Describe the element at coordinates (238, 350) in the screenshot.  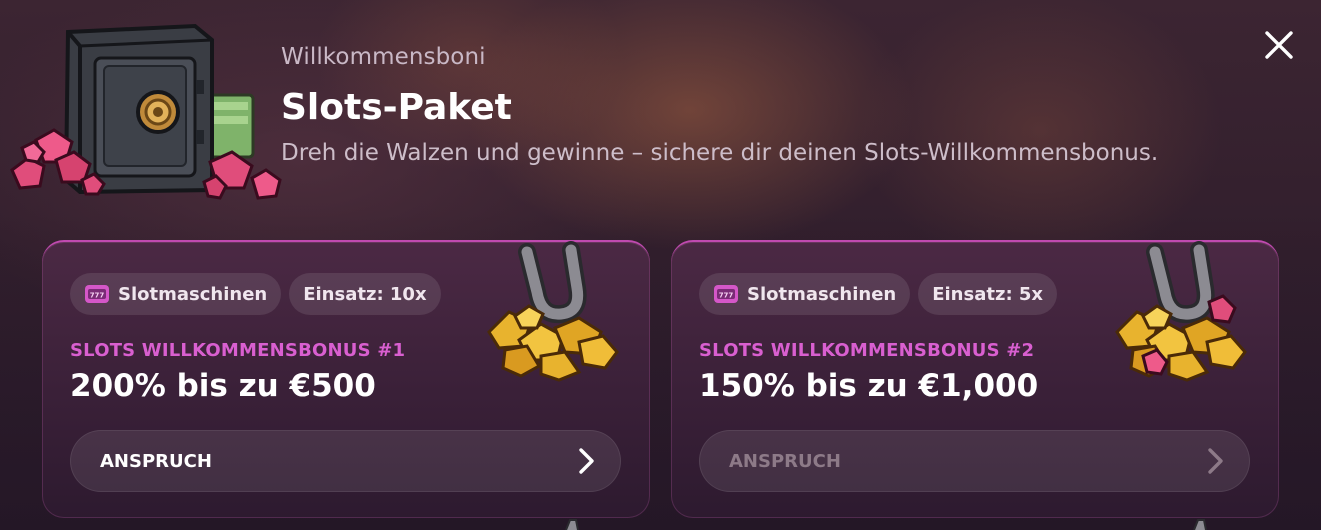
I see `bonus-label: SLOTS WILLKOMMENSBONUS #1` at that location.